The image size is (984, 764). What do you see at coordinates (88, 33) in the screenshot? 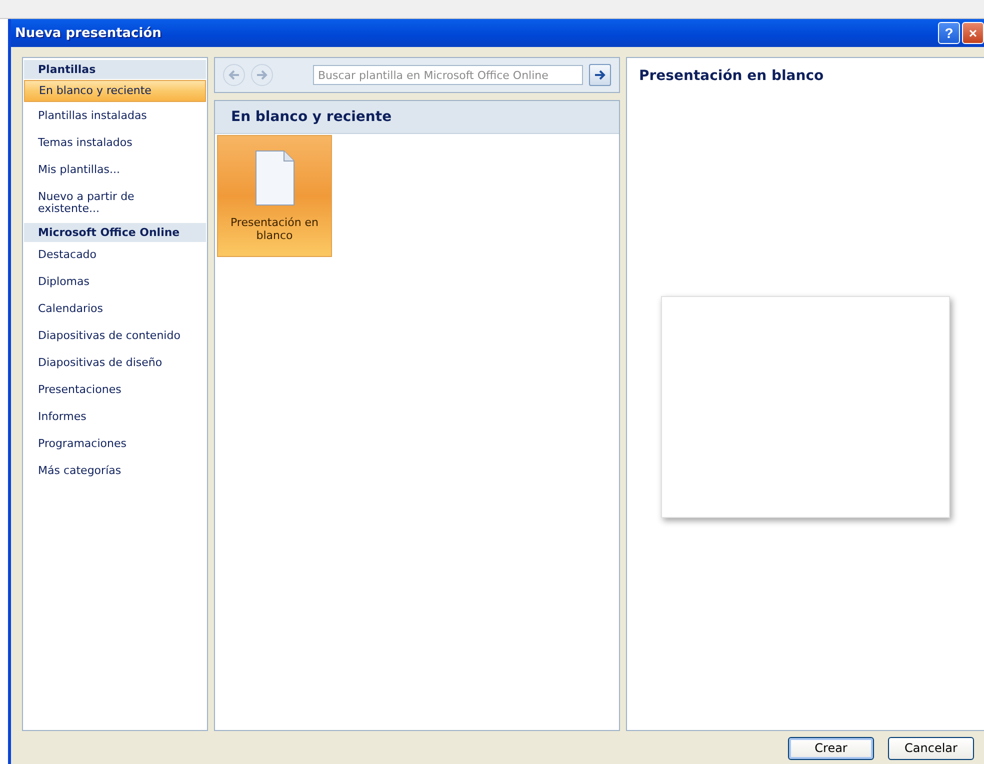
I see `window-title: Nueva presentación` at bounding box center [88, 33].